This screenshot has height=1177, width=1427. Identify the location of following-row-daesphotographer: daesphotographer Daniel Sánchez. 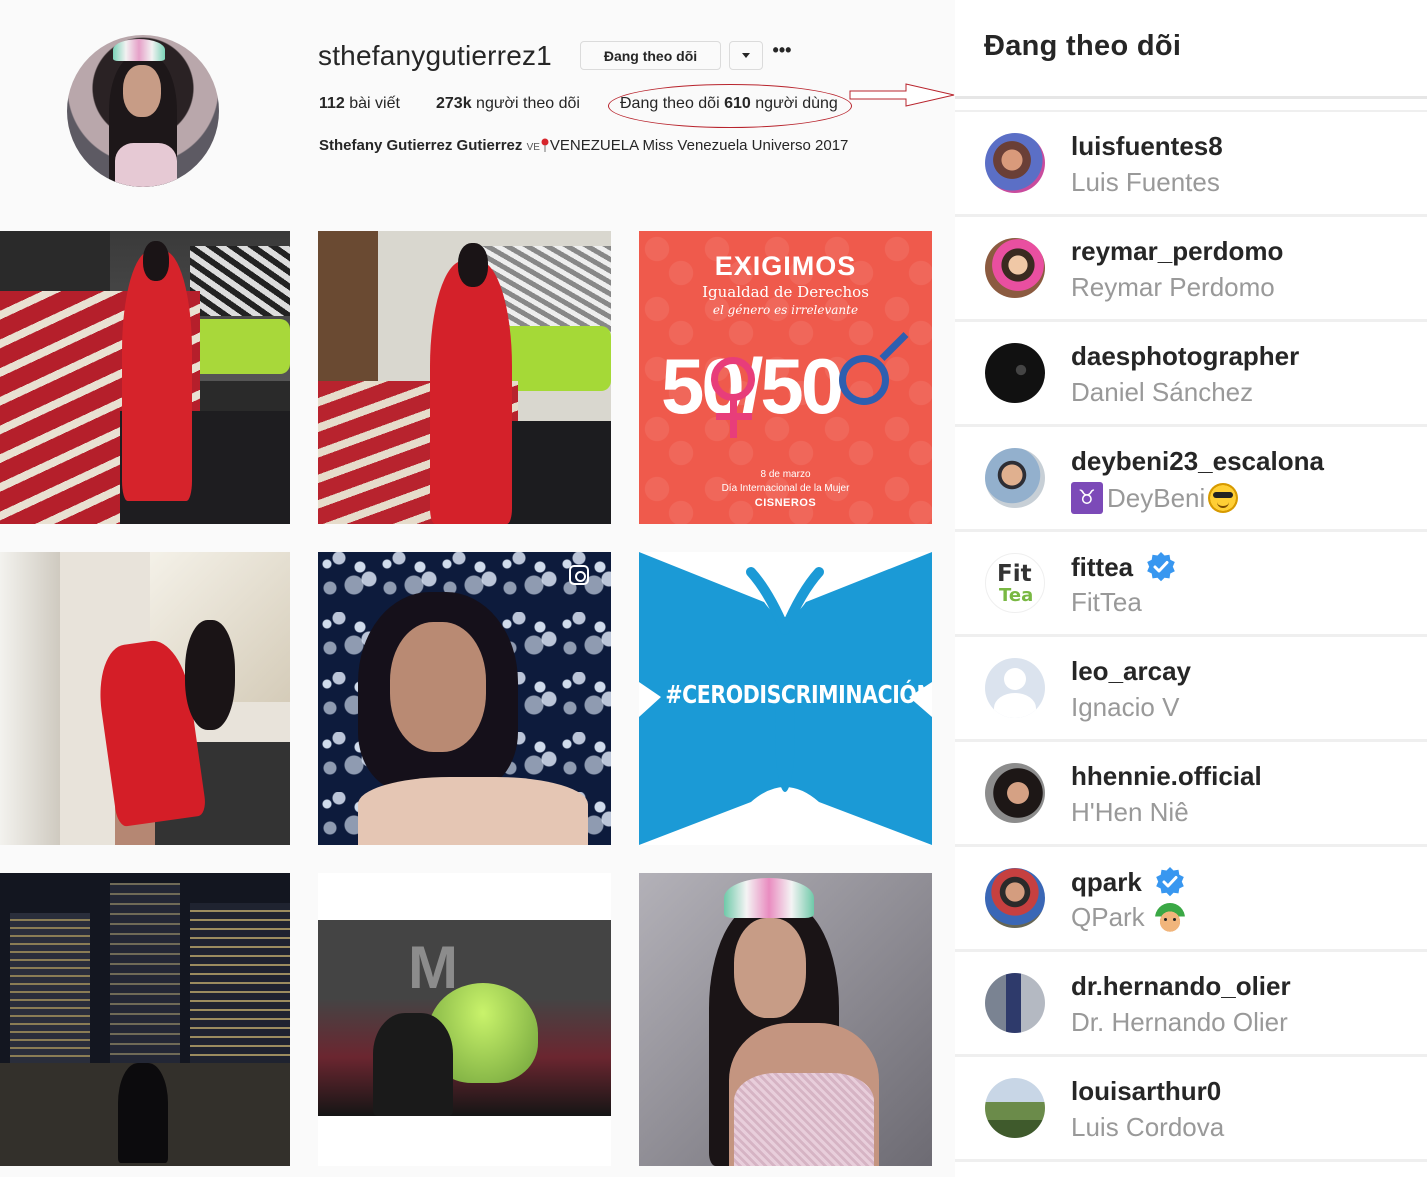
(1191, 374).